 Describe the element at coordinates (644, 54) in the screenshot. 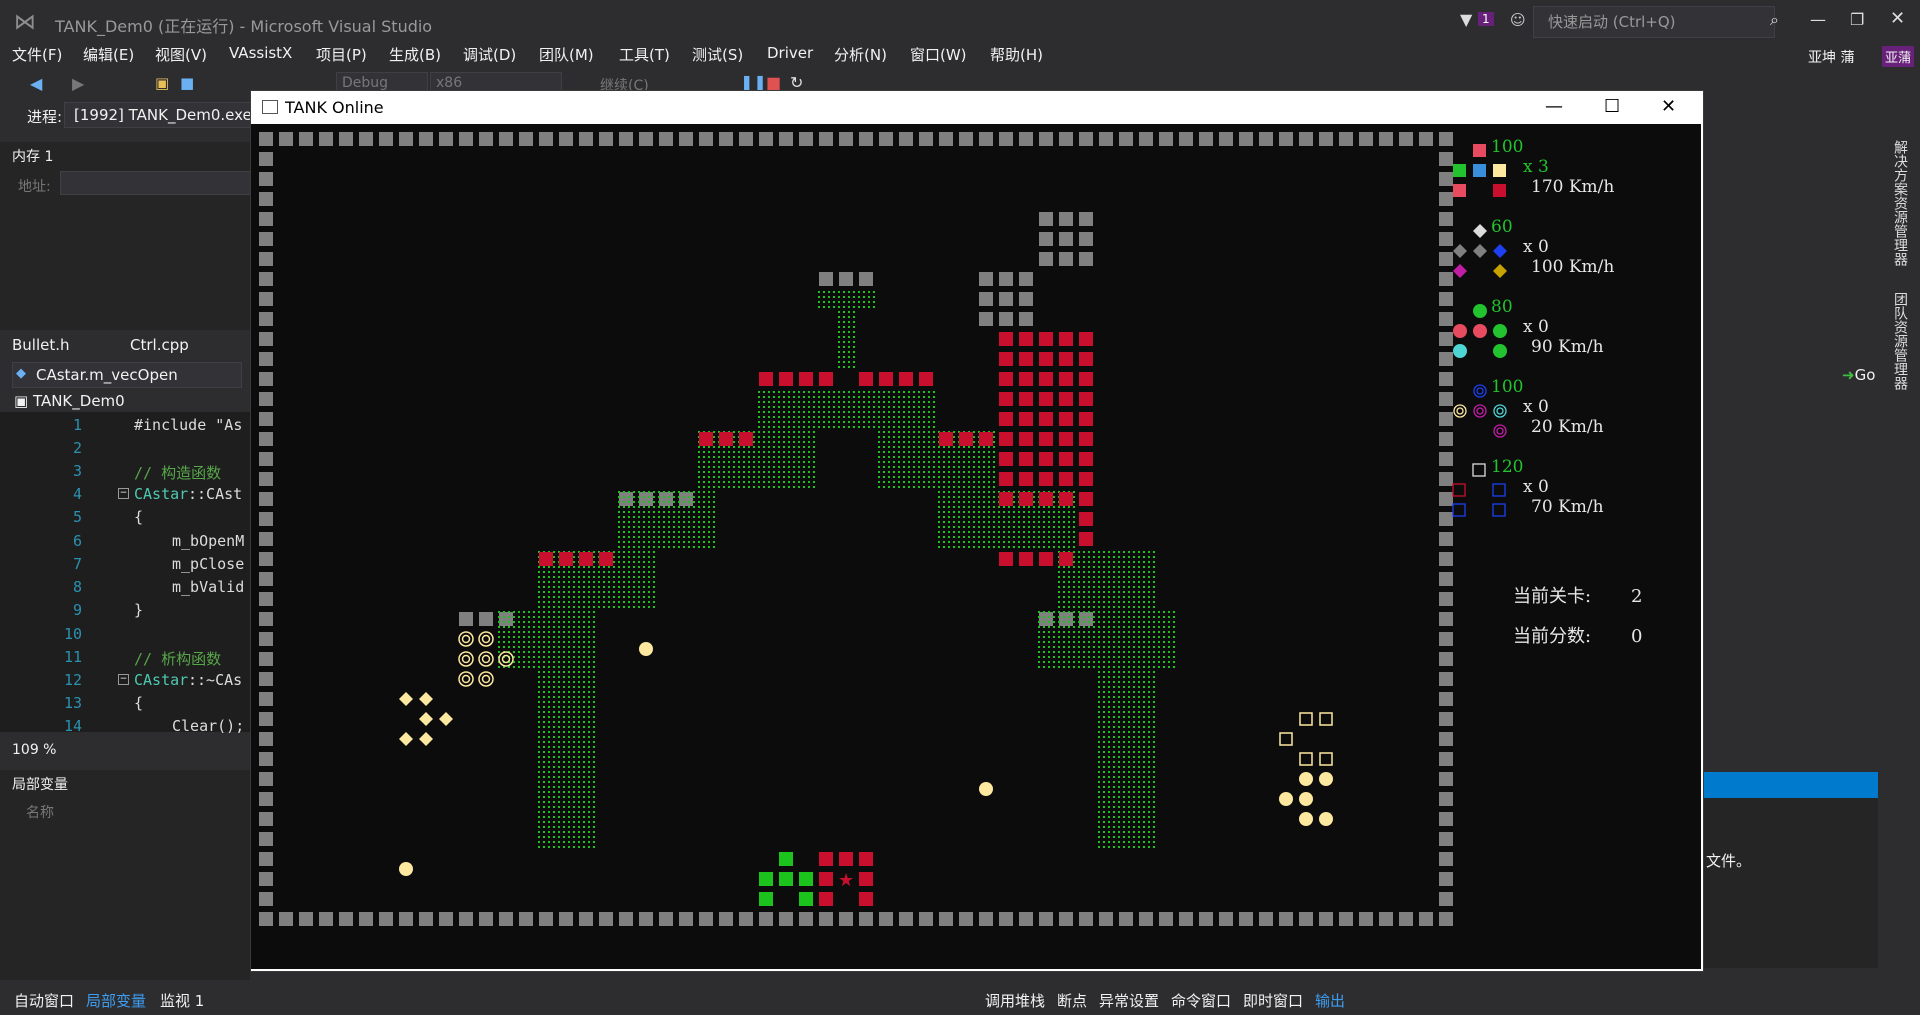

I see `menu-tools: 工具(T)` at that location.